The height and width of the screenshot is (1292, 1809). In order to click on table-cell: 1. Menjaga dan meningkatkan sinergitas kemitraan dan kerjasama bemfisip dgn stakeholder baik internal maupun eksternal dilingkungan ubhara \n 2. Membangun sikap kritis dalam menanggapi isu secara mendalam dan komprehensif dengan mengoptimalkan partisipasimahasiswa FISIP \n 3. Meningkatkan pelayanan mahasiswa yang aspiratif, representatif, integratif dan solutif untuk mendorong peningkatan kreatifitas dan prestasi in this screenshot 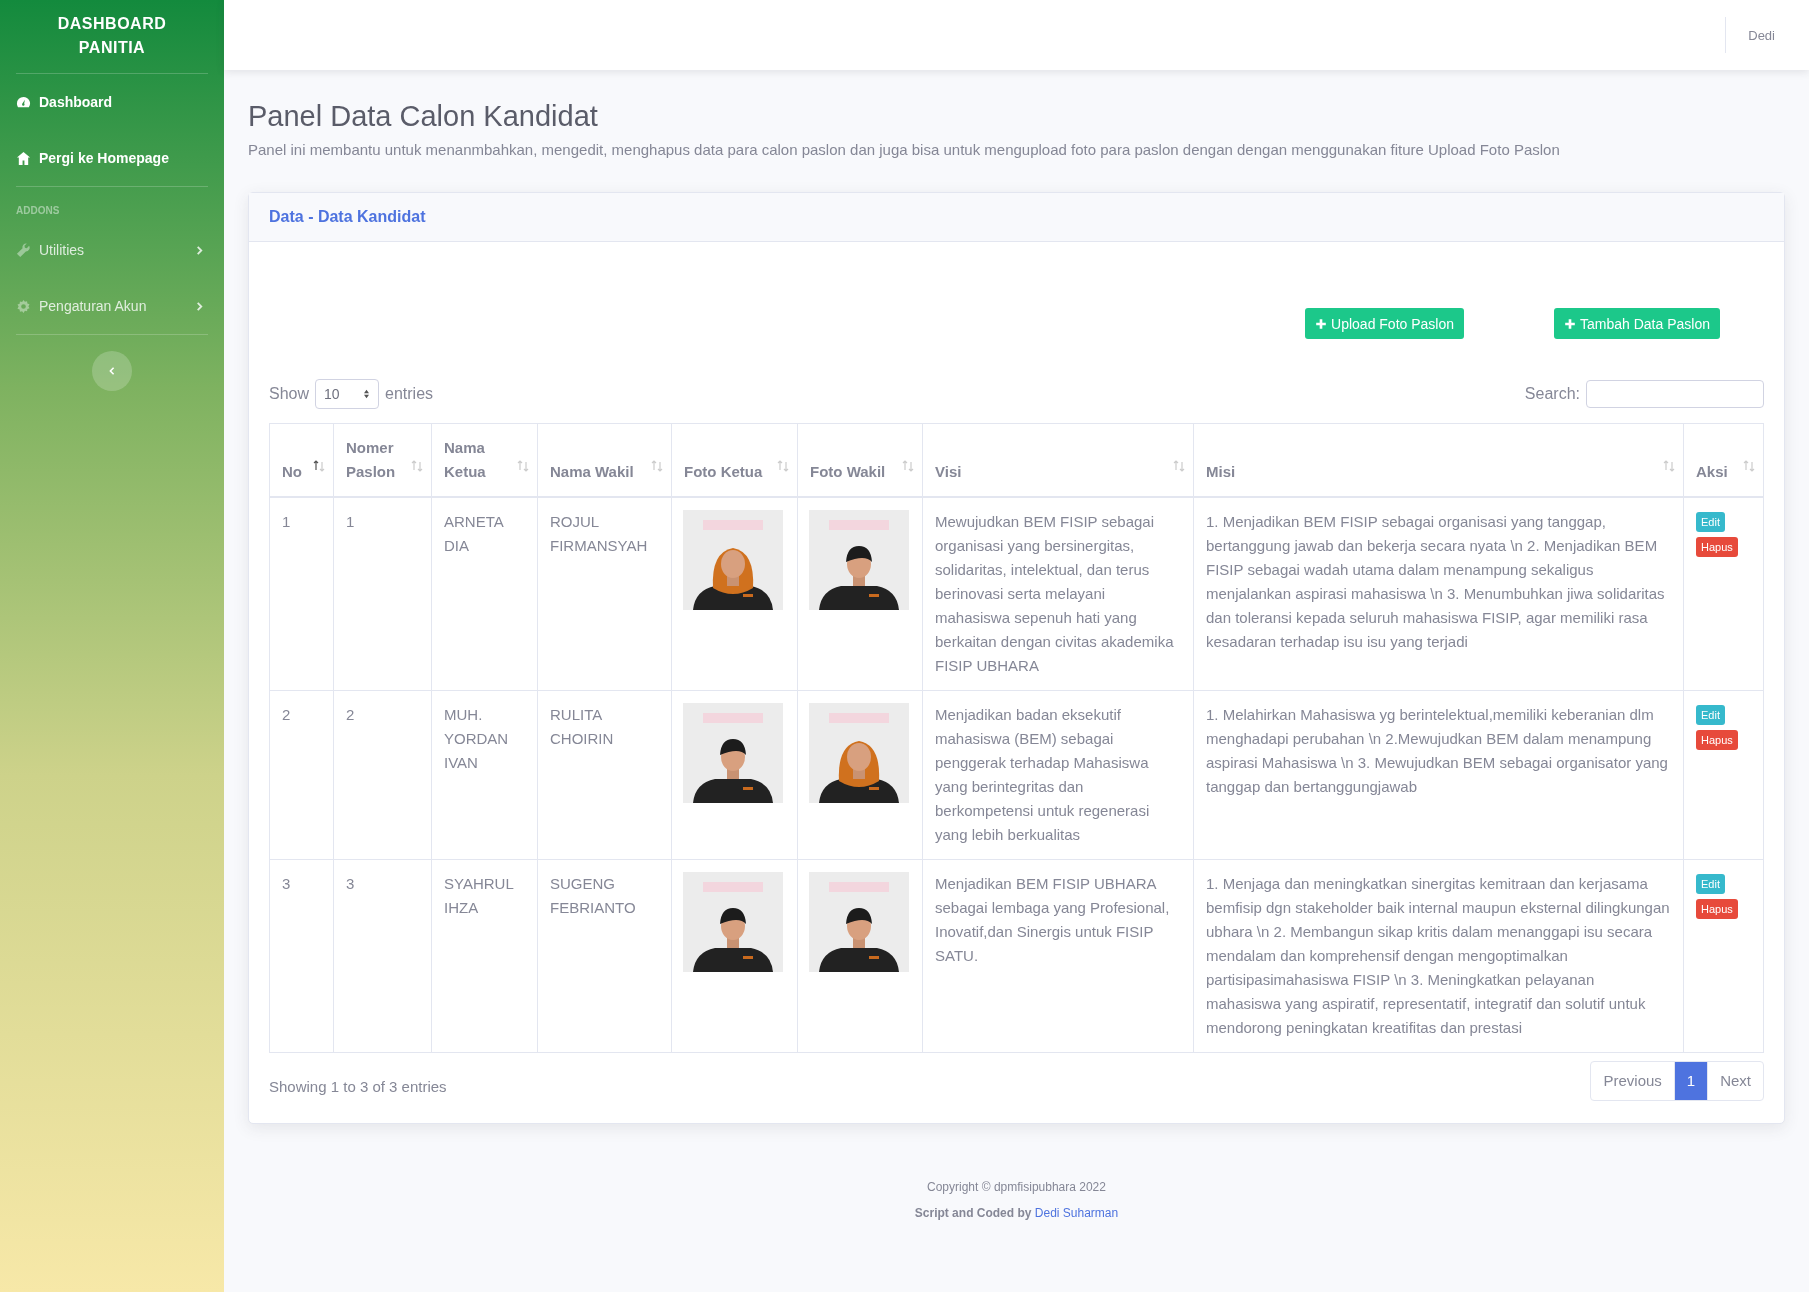, I will do `click(1438, 956)`.